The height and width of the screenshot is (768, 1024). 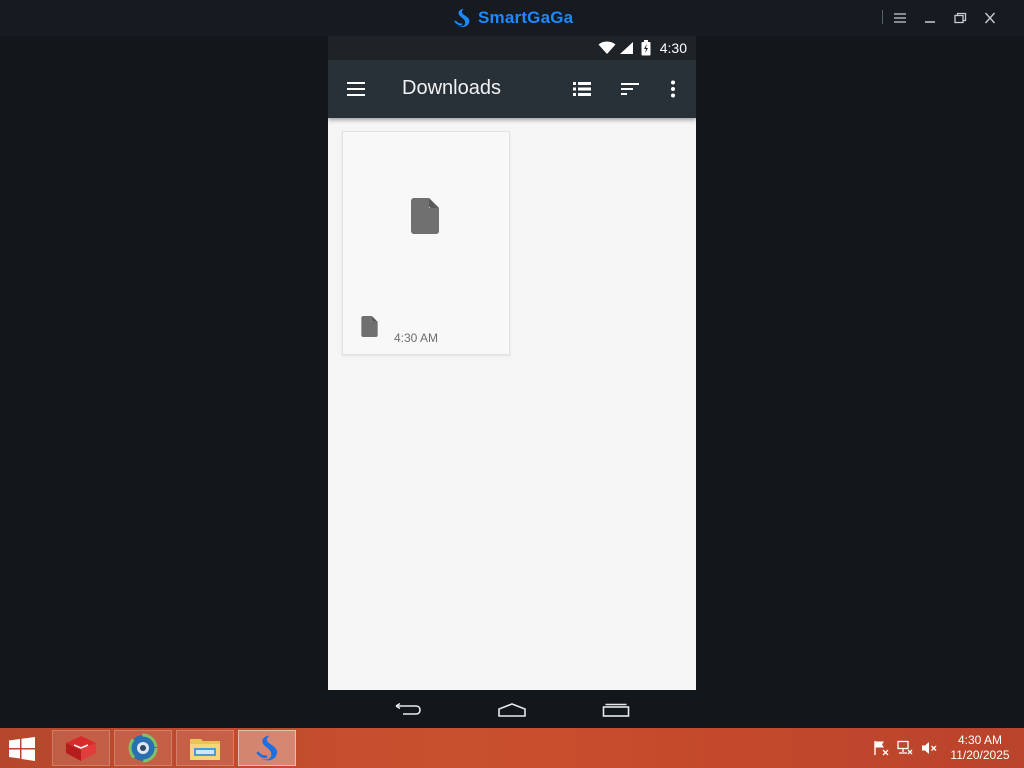 What do you see at coordinates (882, 17) in the screenshot?
I see `titlebar-divider` at bounding box center [882, 17].